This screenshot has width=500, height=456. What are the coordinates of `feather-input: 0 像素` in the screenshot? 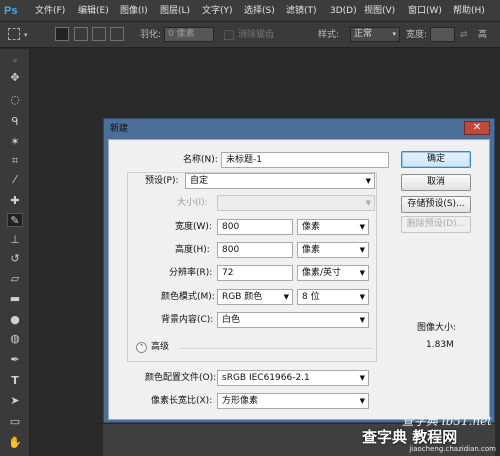 It's located at (189, 34).